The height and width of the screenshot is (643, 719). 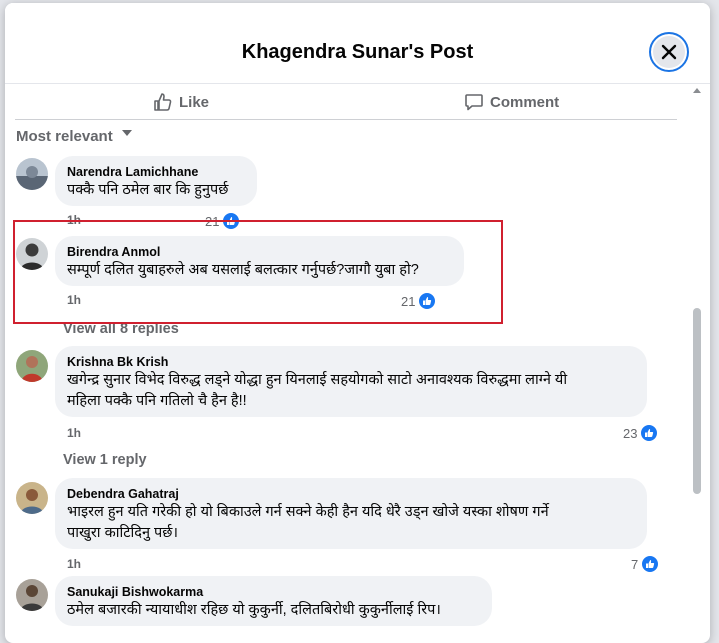 I want to click on comment-text-line: पाखुरा काटिदिनु पर्छ।, so click(x=122, y=533).